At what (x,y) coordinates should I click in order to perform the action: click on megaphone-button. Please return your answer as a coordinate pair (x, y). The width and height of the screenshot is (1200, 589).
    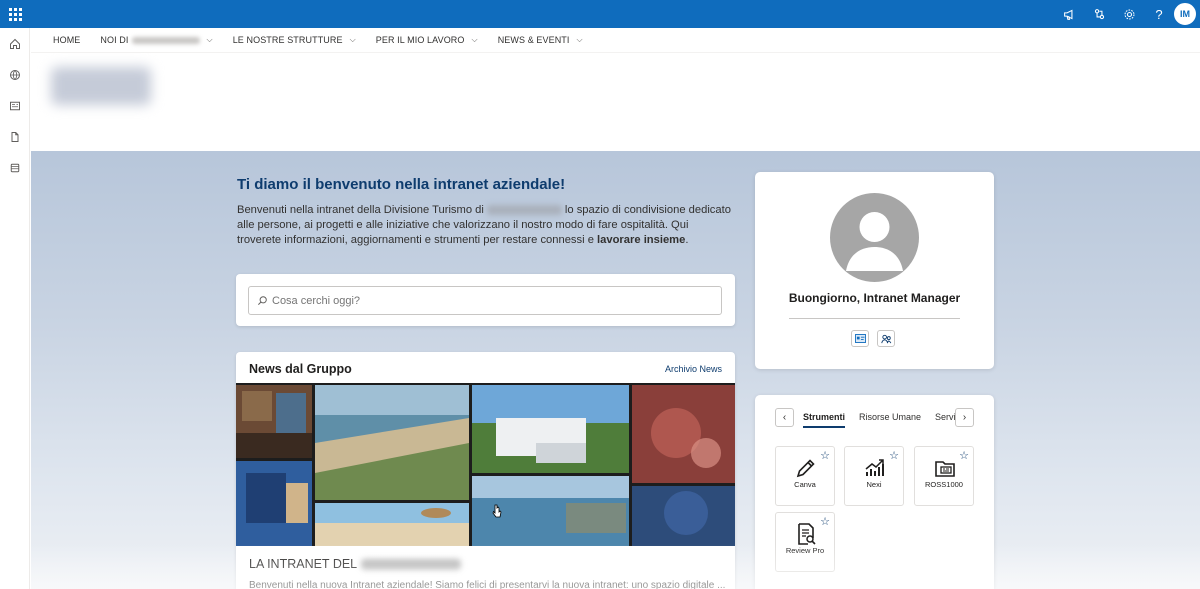
    Looking at the image, I should click on (1069, 14).